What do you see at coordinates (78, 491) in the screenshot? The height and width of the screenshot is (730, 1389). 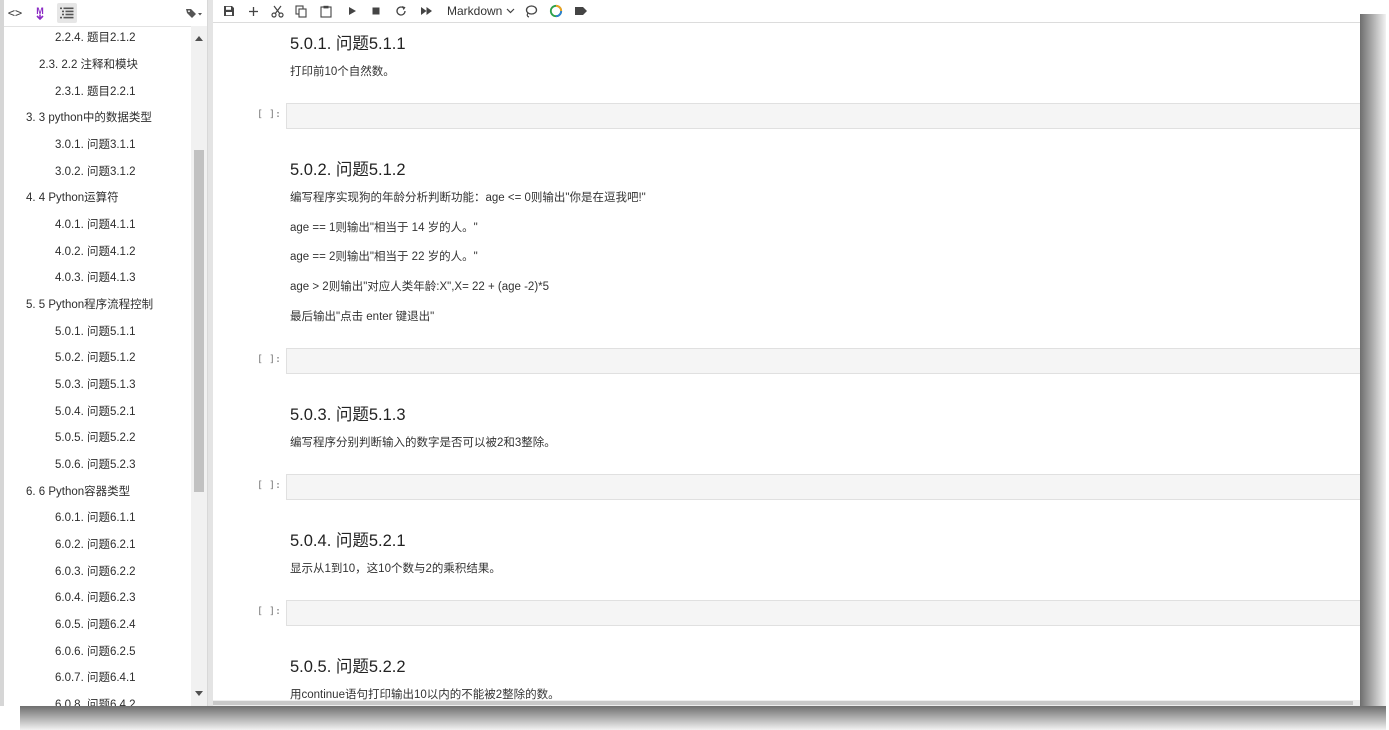 I see `toc-item: 6. 6 Python容器类型` at bounding box center [78, 491].